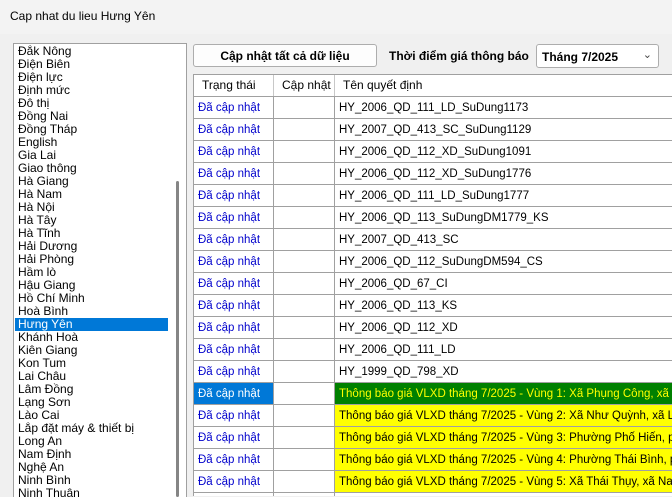 The image size is (672, 497). Describe the element at coordinates (91, 467) in the screenshot. I see `category-list-item: Nghệ An` at that location.